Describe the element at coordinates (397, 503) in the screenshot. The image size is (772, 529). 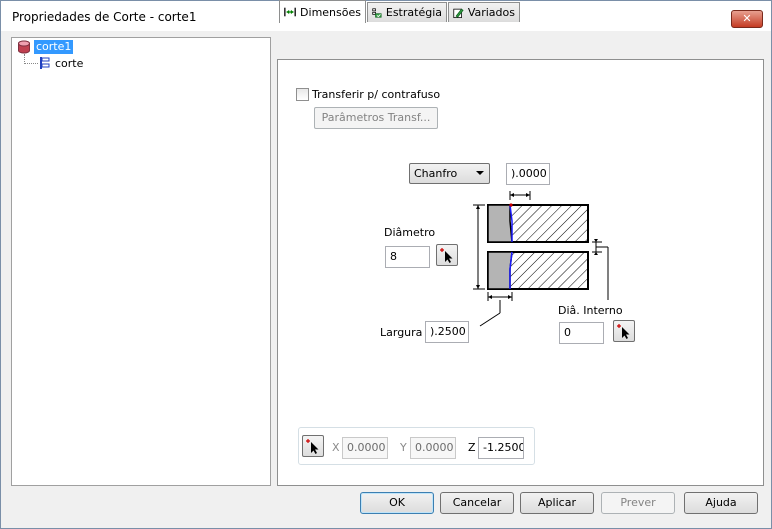
I see `ok-button: OK` at that location.